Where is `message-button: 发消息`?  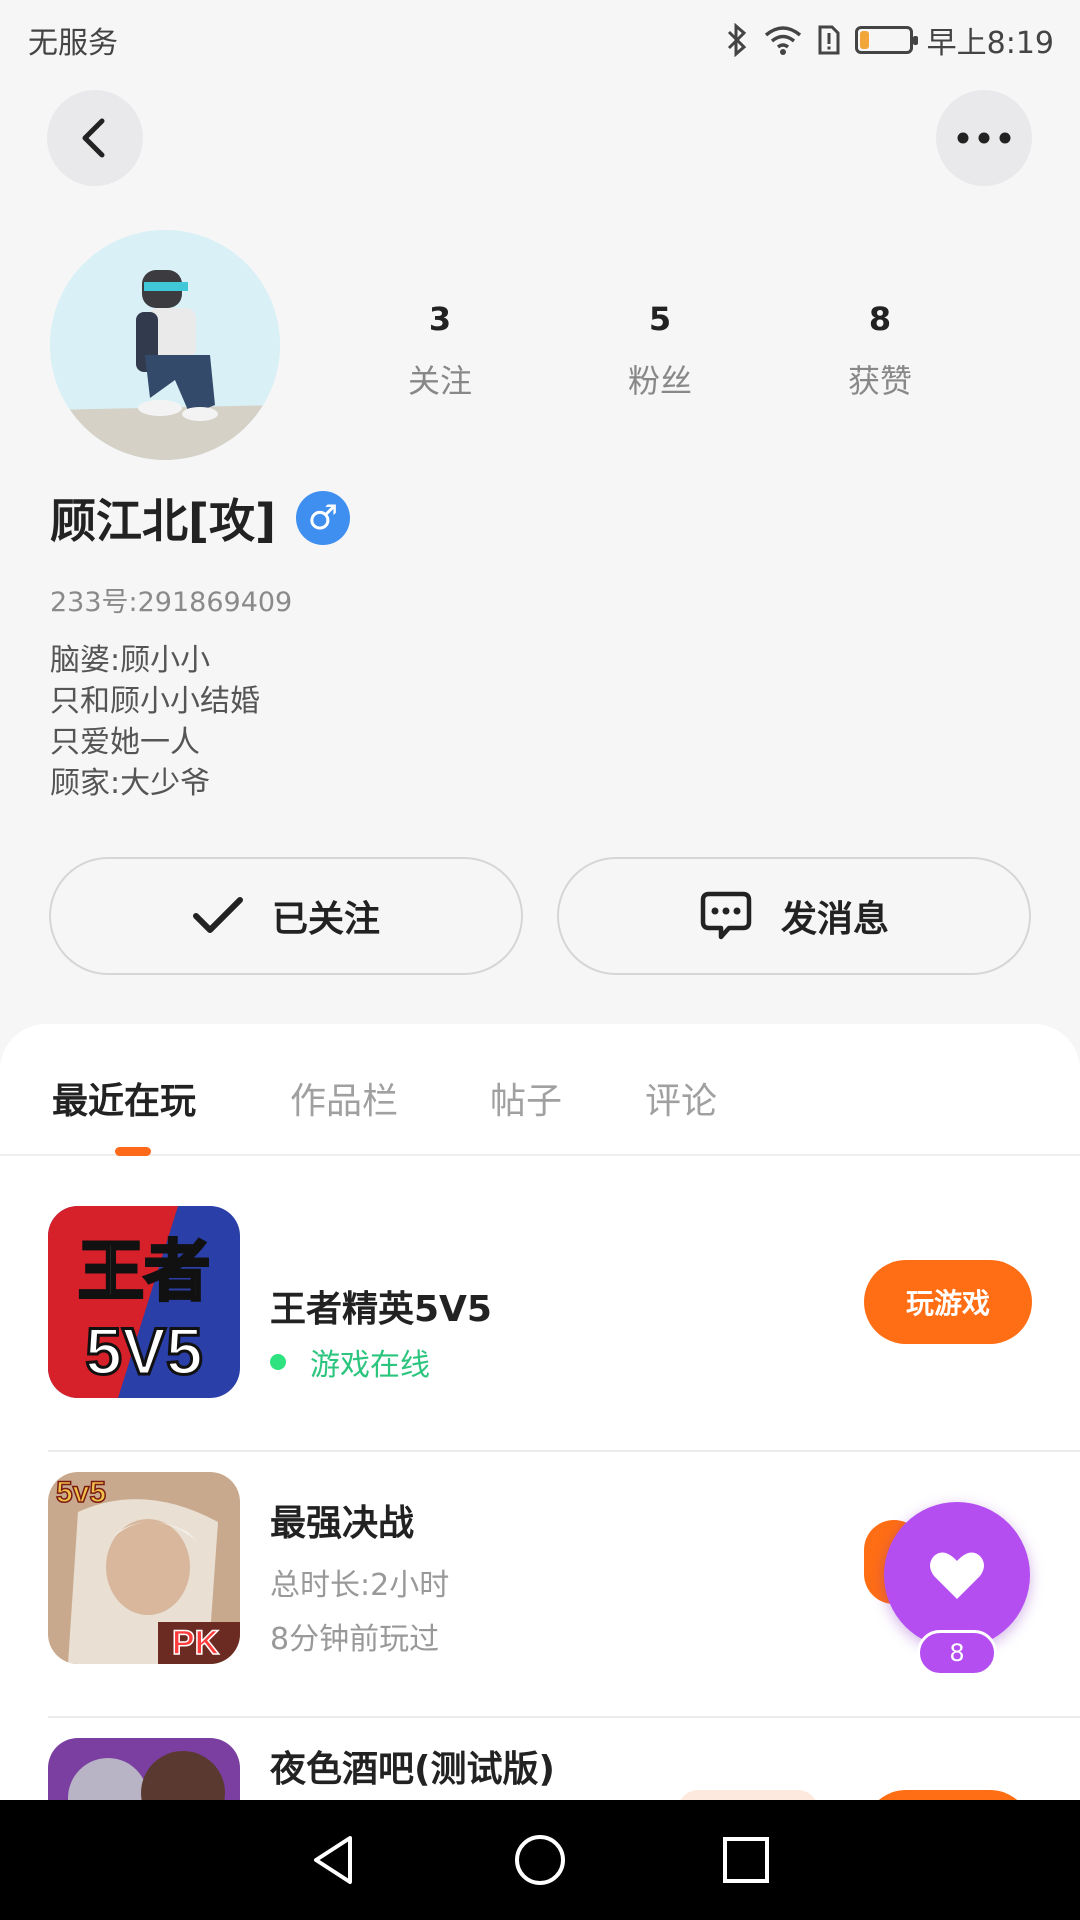 message-button: 发消息 is located at coordinates (794, 916).